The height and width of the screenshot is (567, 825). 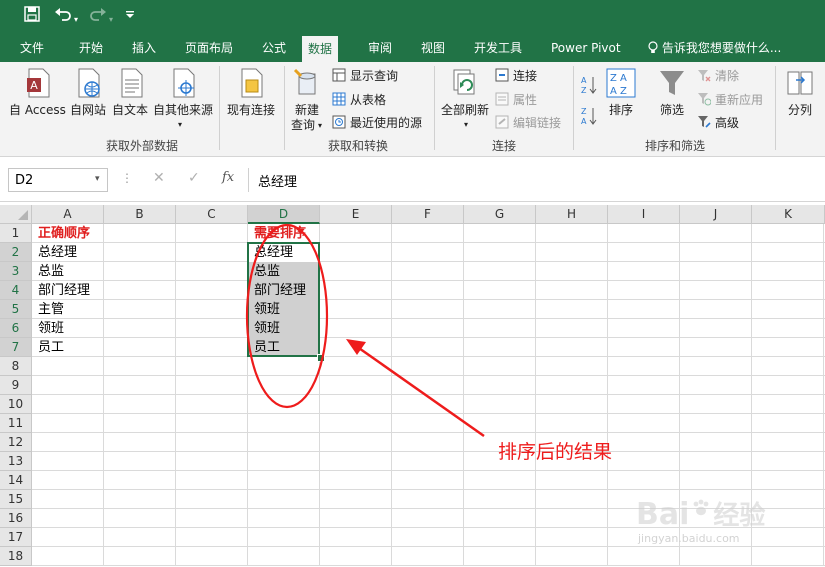 I want to click on annotation-overlay, so click(x=365, y=330).